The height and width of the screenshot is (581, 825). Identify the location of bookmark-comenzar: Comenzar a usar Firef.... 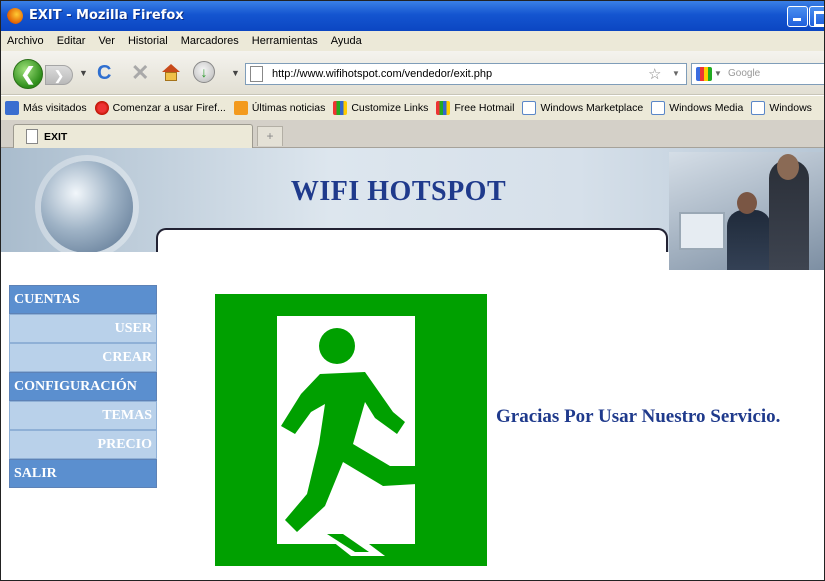
(160, 108).